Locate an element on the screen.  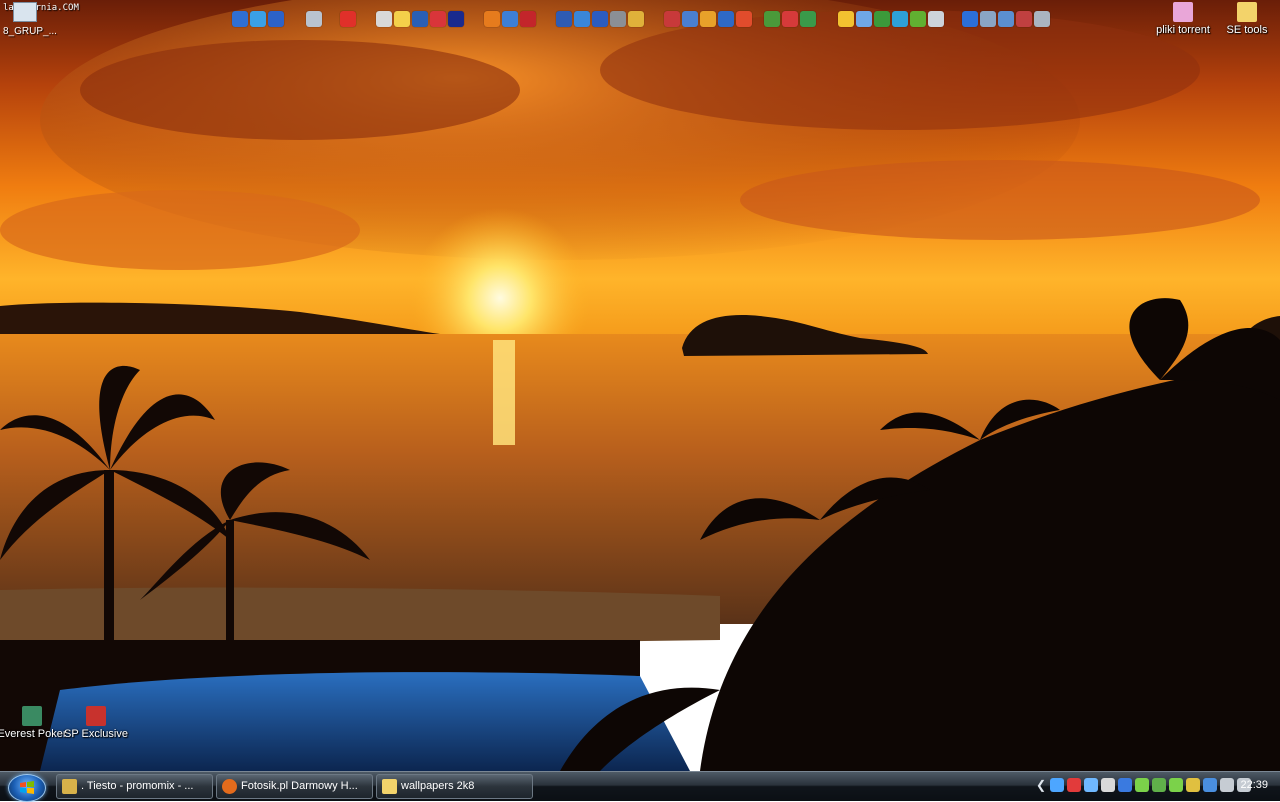
desktop-icon-se-tools: SE tools is located at coordinates (1245, 19).